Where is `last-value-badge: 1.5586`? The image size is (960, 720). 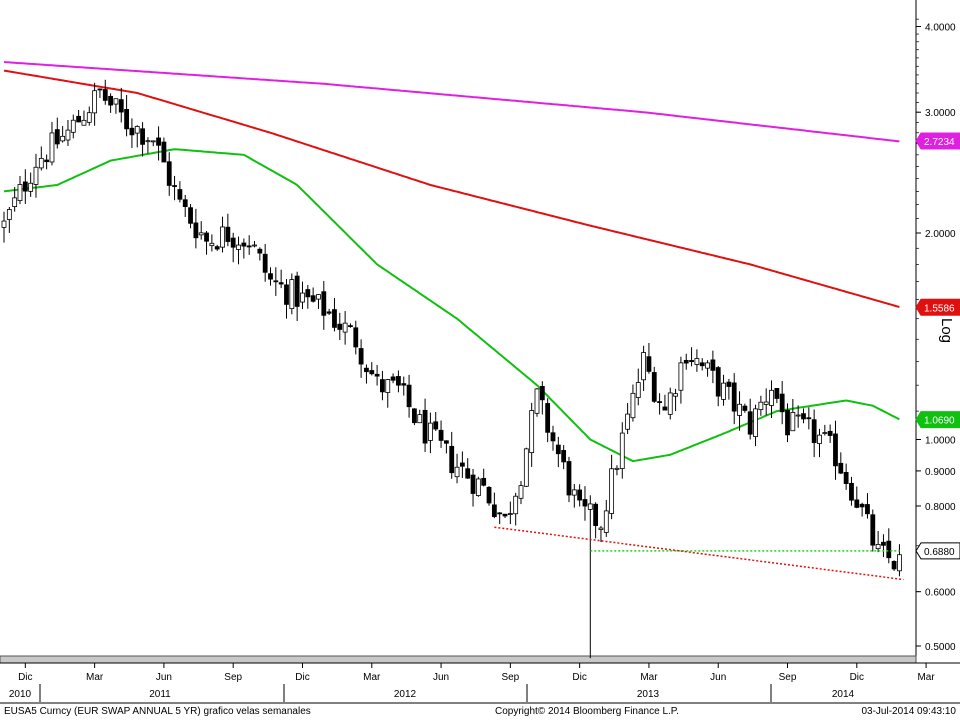
last-value-badge: 1.5586 is located at coordinates (937, 307).